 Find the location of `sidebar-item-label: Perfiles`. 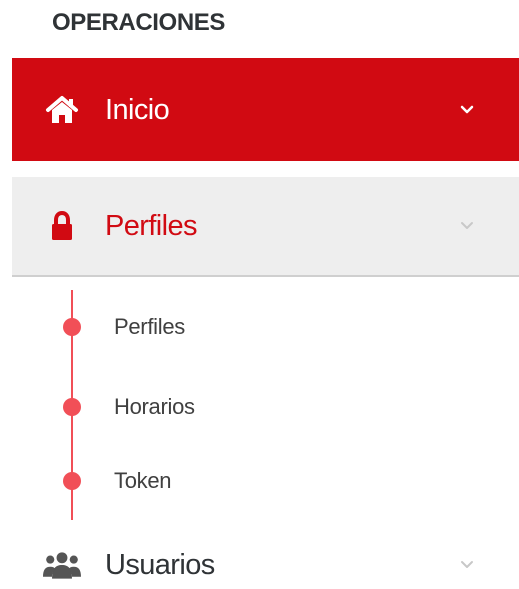

sidebar-item-label: Perfiles is located at coordinates (151, 226).